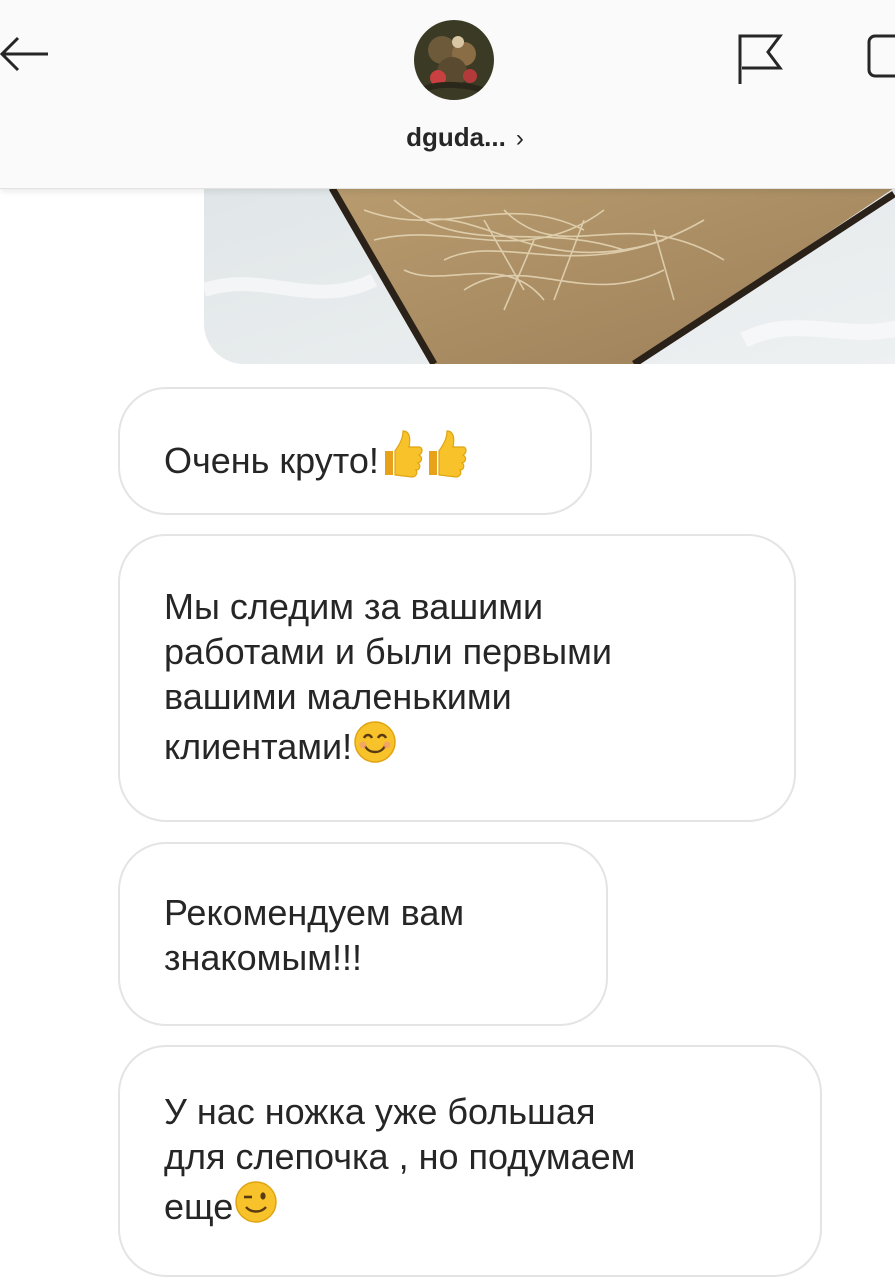 The width and height of the screenshot is (895, 1280). What do you see at coordinates (256, 1202) in the screenshot?
I see `winking-face-icon` at bounding box center [256, 1202].